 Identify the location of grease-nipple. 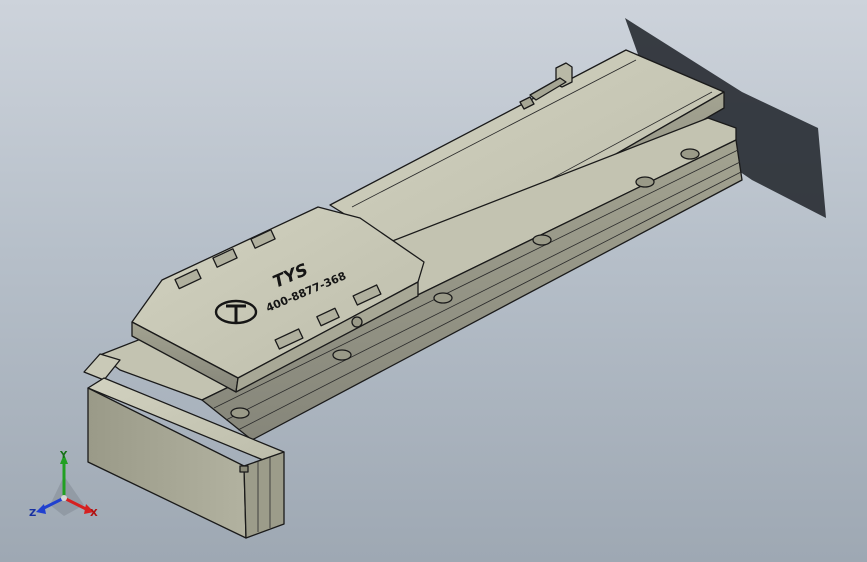
(357, 322).